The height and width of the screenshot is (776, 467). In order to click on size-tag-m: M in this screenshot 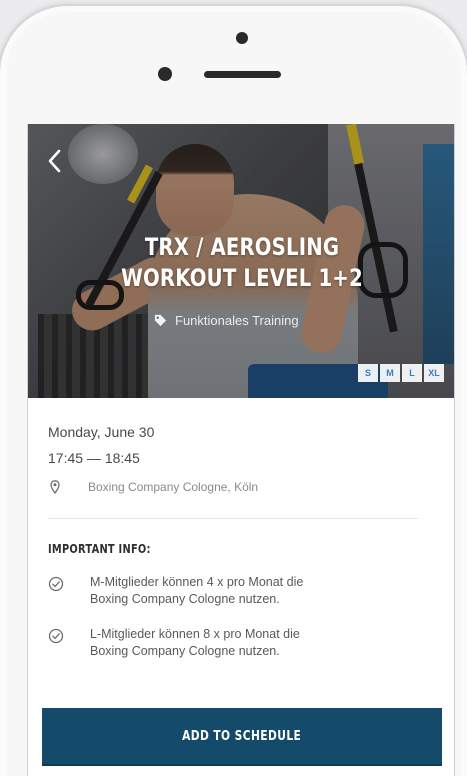, I will do `click(390, 373)`.